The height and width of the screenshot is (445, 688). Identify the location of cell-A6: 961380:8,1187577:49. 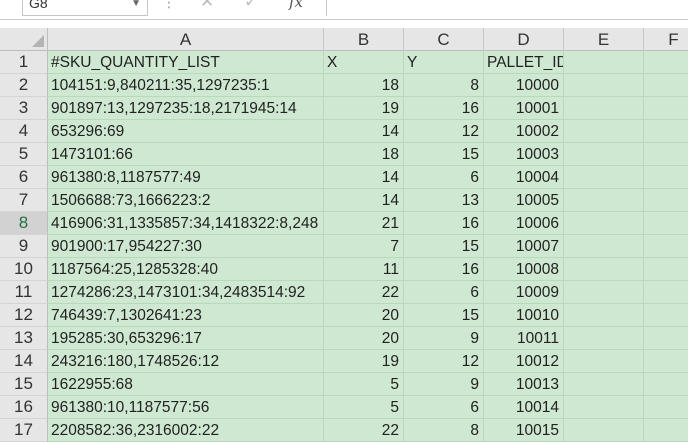
(186, 177).